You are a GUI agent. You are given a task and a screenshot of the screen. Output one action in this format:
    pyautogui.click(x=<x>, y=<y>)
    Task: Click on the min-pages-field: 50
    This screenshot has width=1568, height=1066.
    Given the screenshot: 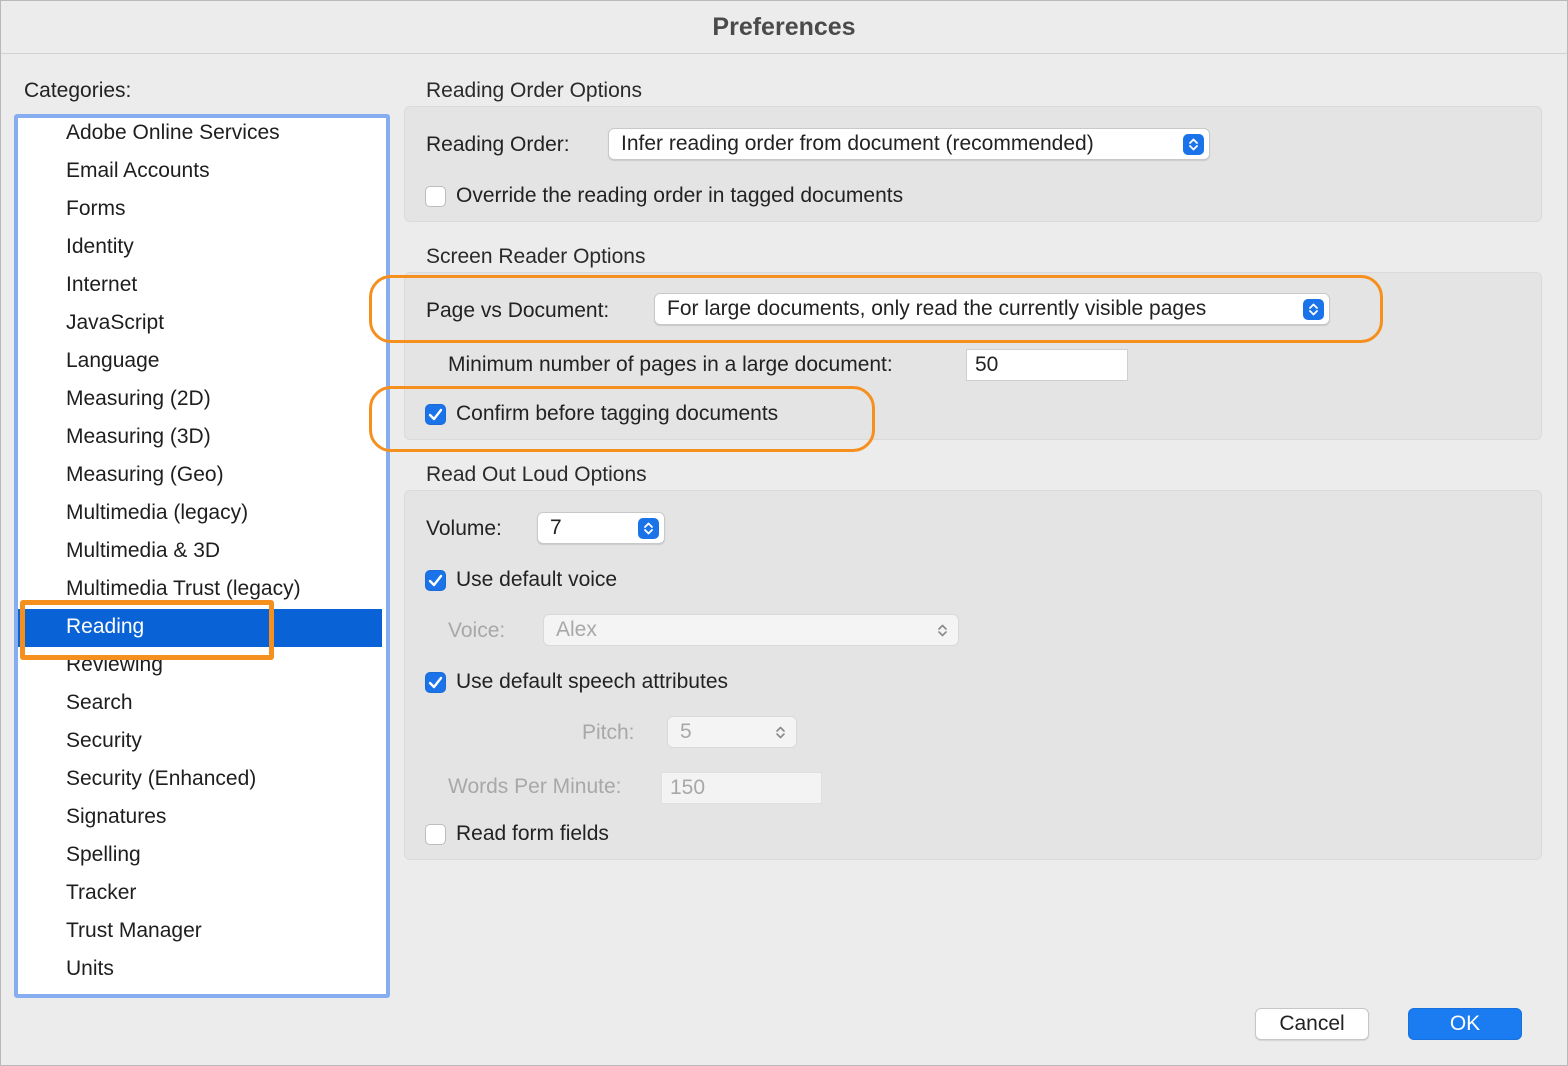 What is the action you would take?
    pyautogui.click(x=1047, y=365)
    